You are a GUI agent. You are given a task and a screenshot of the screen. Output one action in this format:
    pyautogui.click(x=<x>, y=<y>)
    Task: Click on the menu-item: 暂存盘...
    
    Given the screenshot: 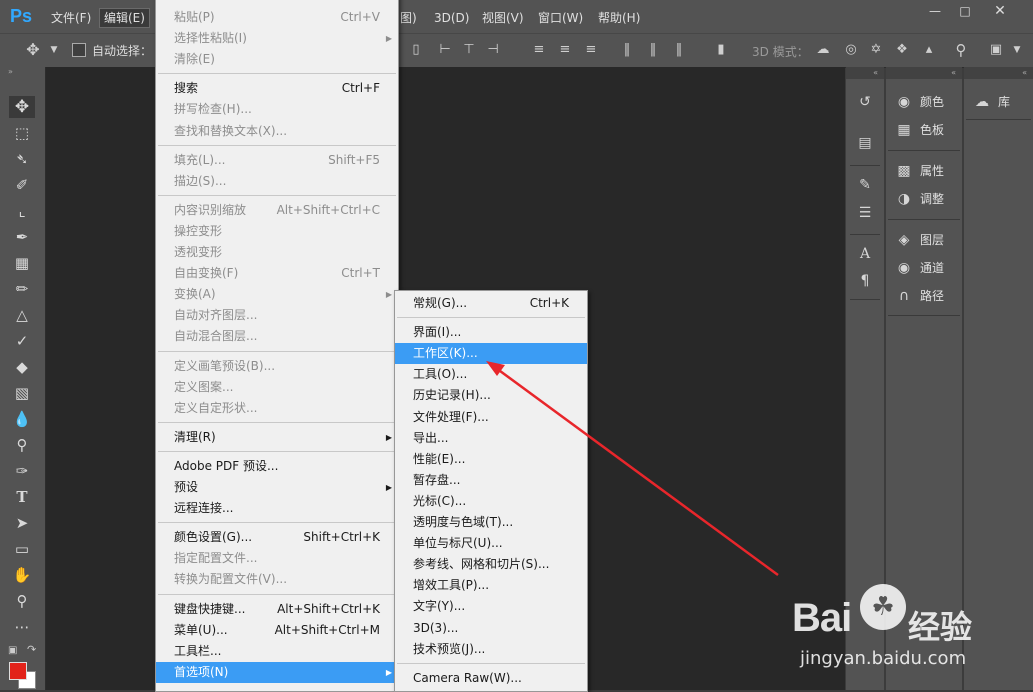 What is the action you would take?
    pyautogui.click(x=491, y=480)
    